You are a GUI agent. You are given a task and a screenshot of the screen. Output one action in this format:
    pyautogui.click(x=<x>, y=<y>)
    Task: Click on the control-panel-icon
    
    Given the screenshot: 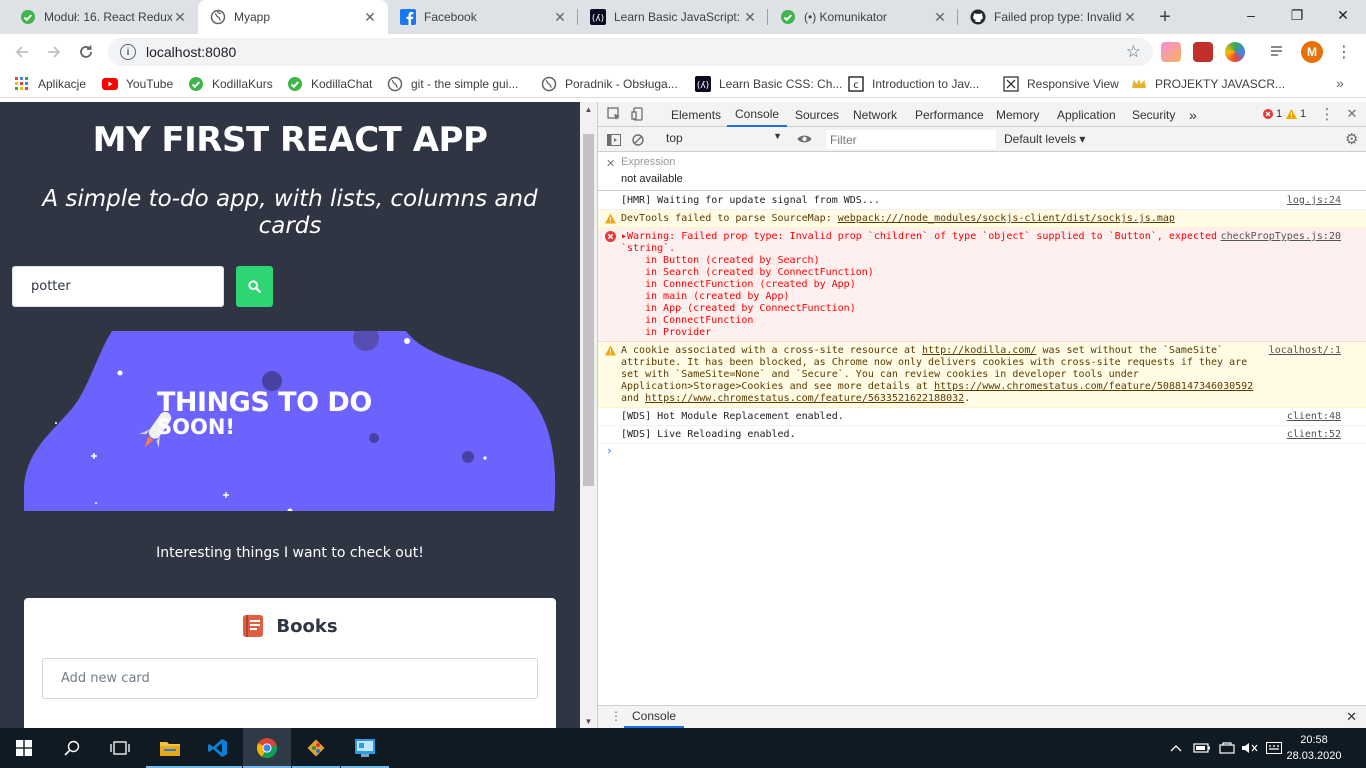 What is the action you would take?
    pyautogui.click(x=365, y=748)
    